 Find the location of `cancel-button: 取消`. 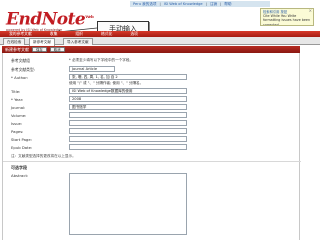

cancel-button: 取消 is located at coordinates (57, 49).